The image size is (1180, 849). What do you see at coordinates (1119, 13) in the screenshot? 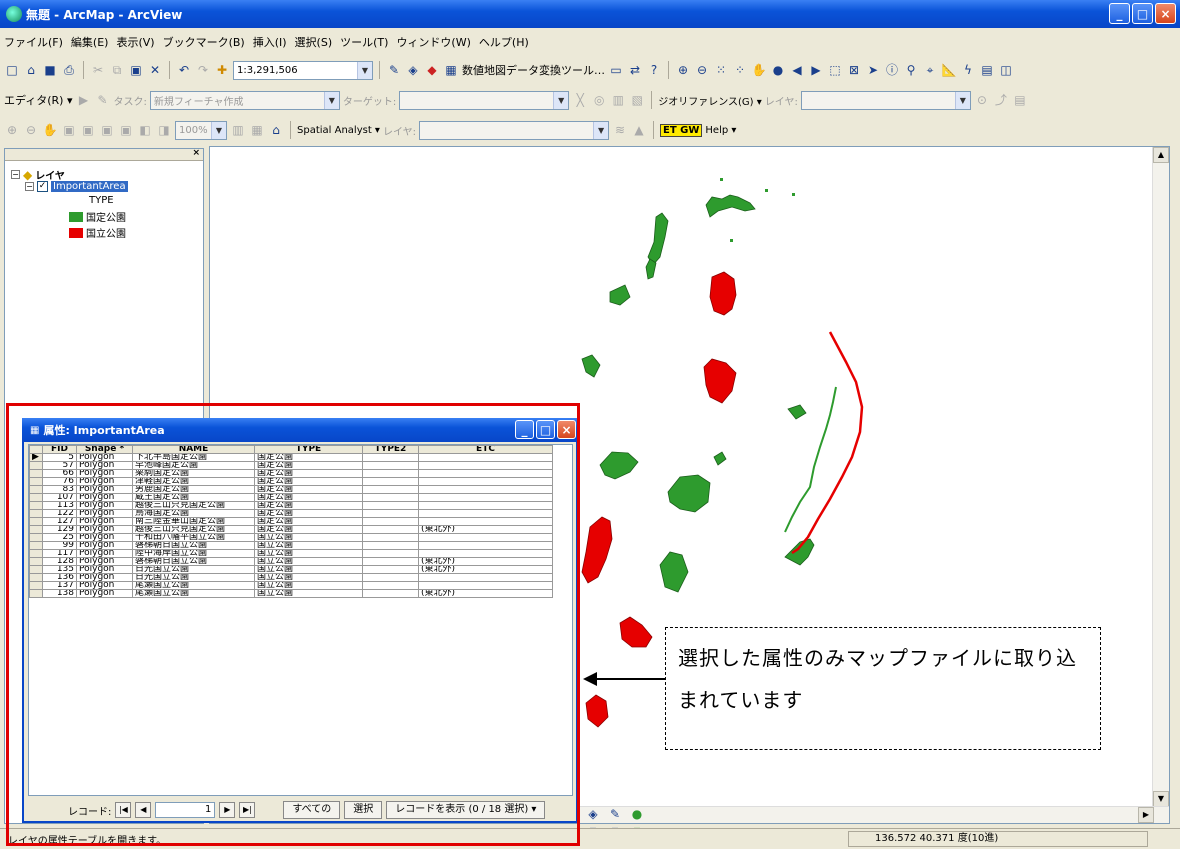
I see `minimize-button: _` at bounding box center [1119, 13].